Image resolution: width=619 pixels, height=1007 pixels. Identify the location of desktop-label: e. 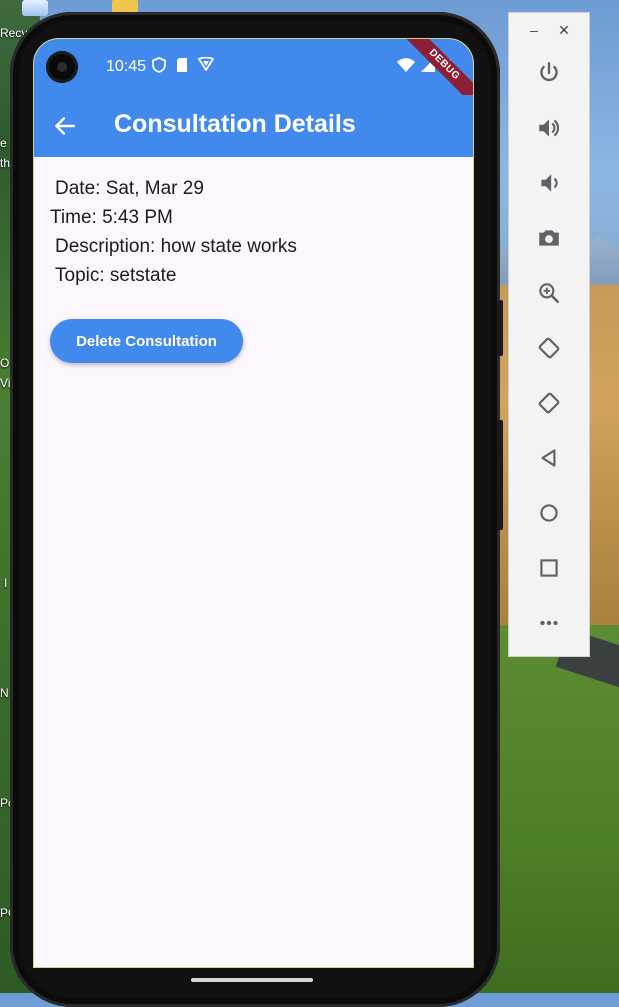
(3, 143).